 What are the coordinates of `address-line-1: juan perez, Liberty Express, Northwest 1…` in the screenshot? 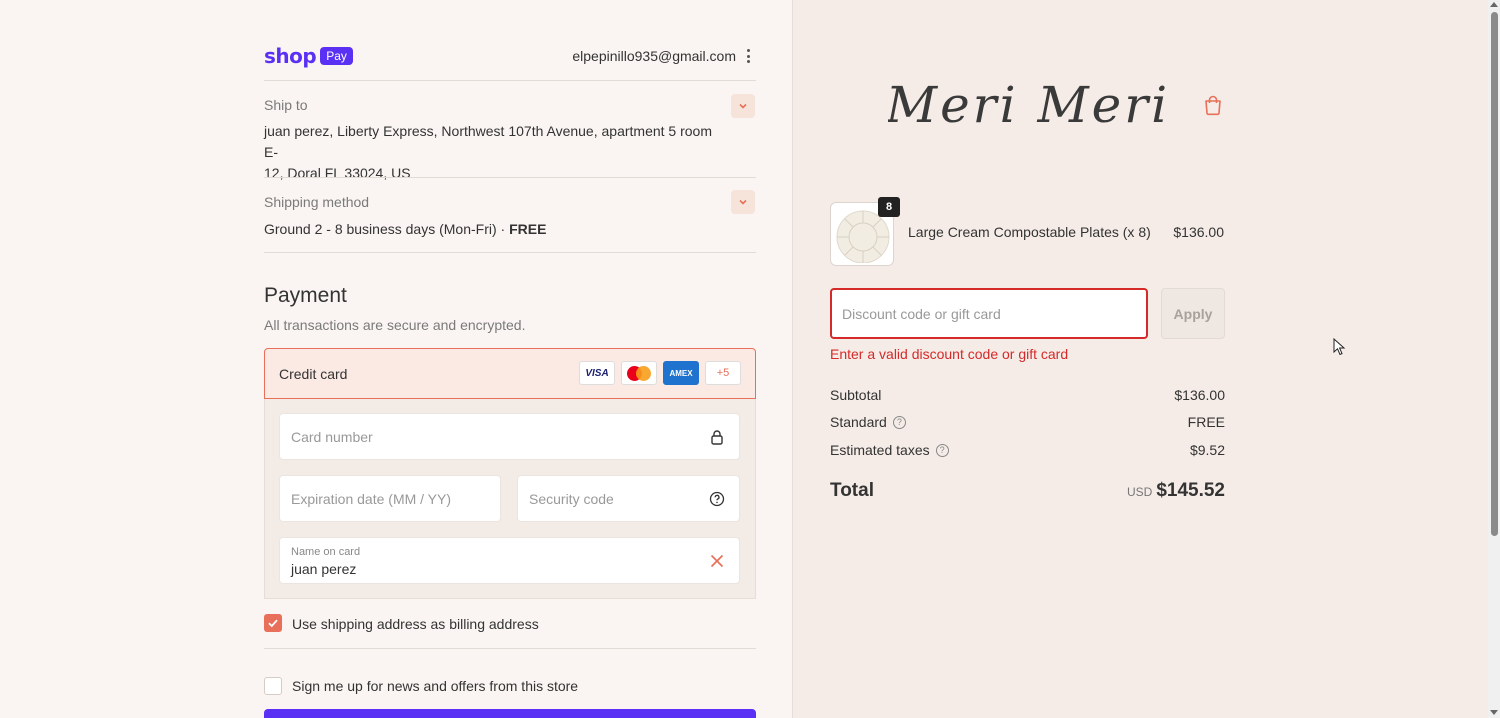 It's located at (488, 141).